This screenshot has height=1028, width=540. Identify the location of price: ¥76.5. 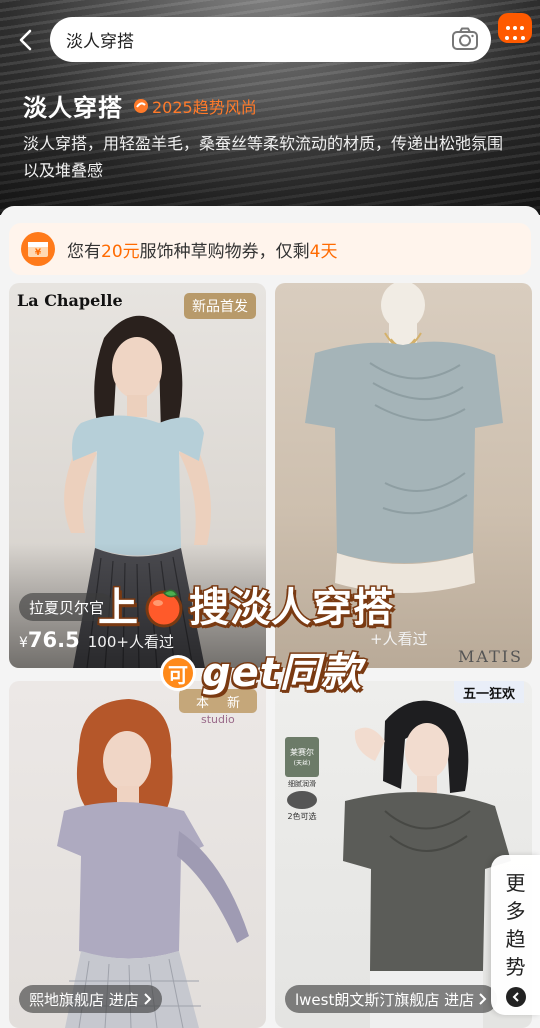
(49, 640).